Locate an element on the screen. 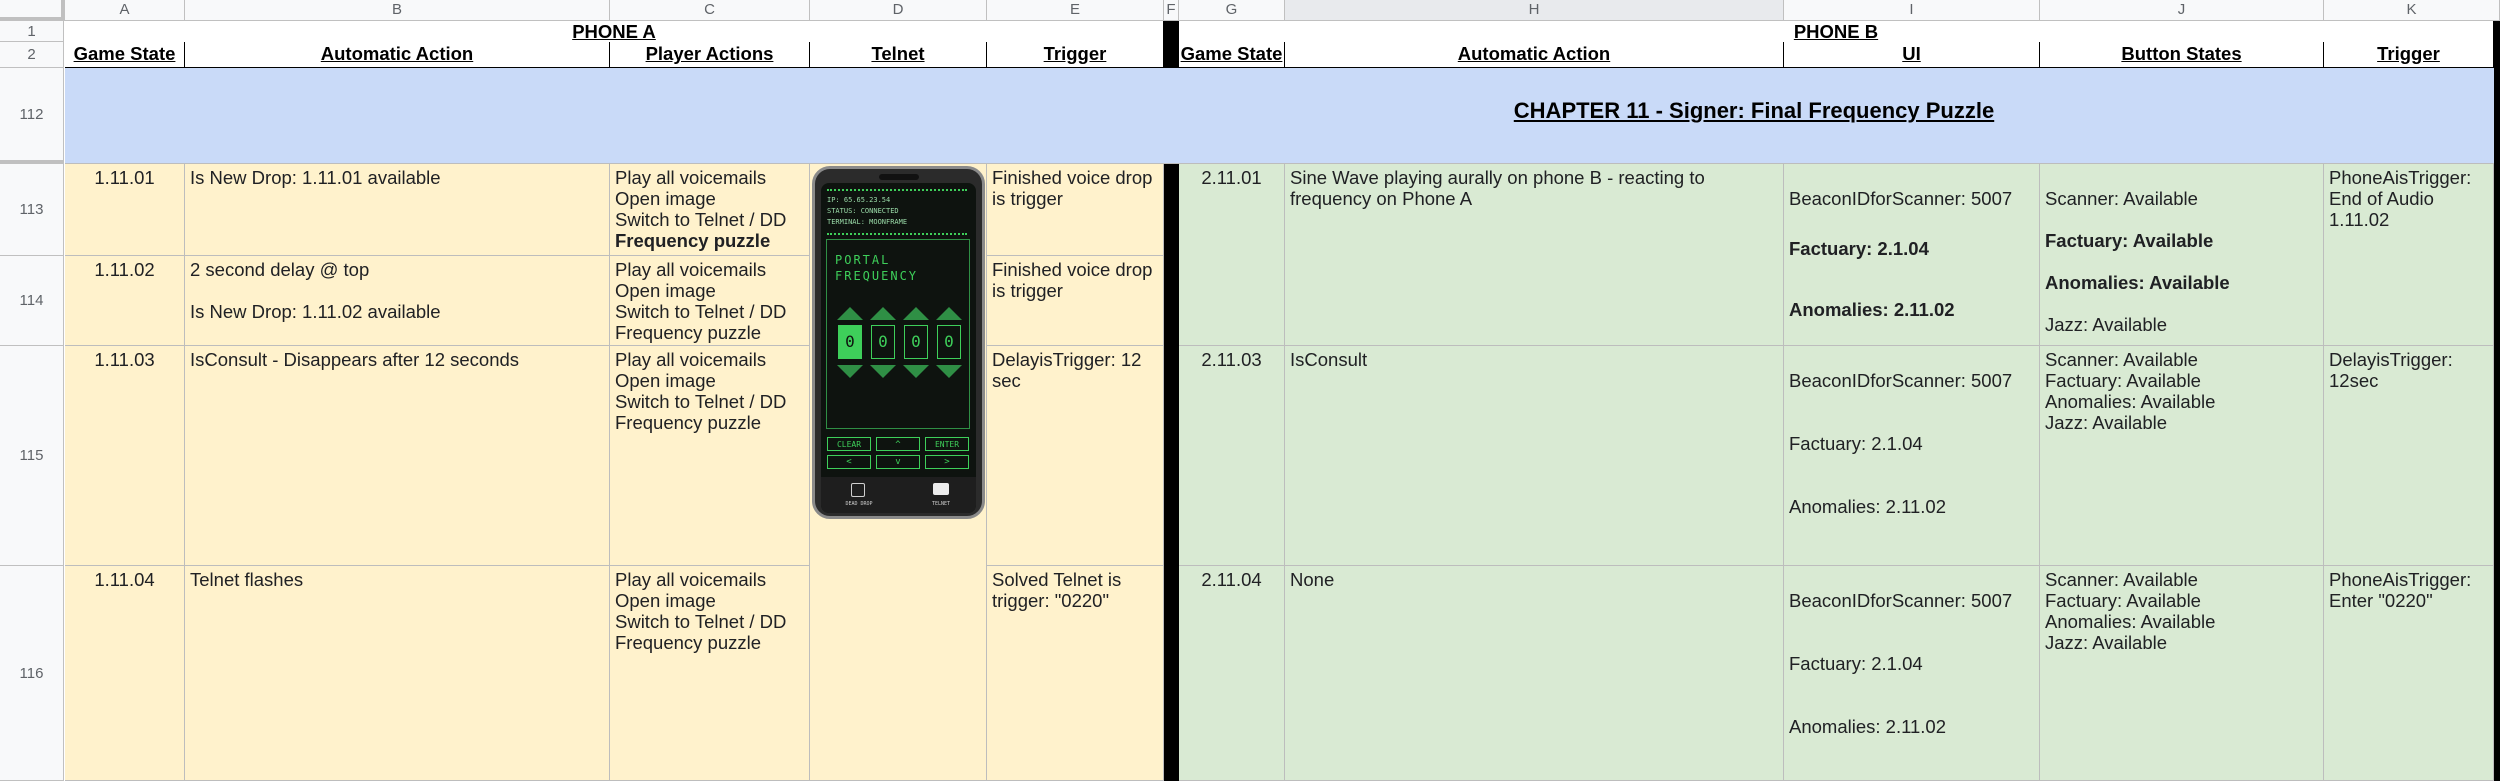 Image resolution: width=2500 pixels, height=781 pixels. digit-3-down-icon is located at coordinates (916, 371).